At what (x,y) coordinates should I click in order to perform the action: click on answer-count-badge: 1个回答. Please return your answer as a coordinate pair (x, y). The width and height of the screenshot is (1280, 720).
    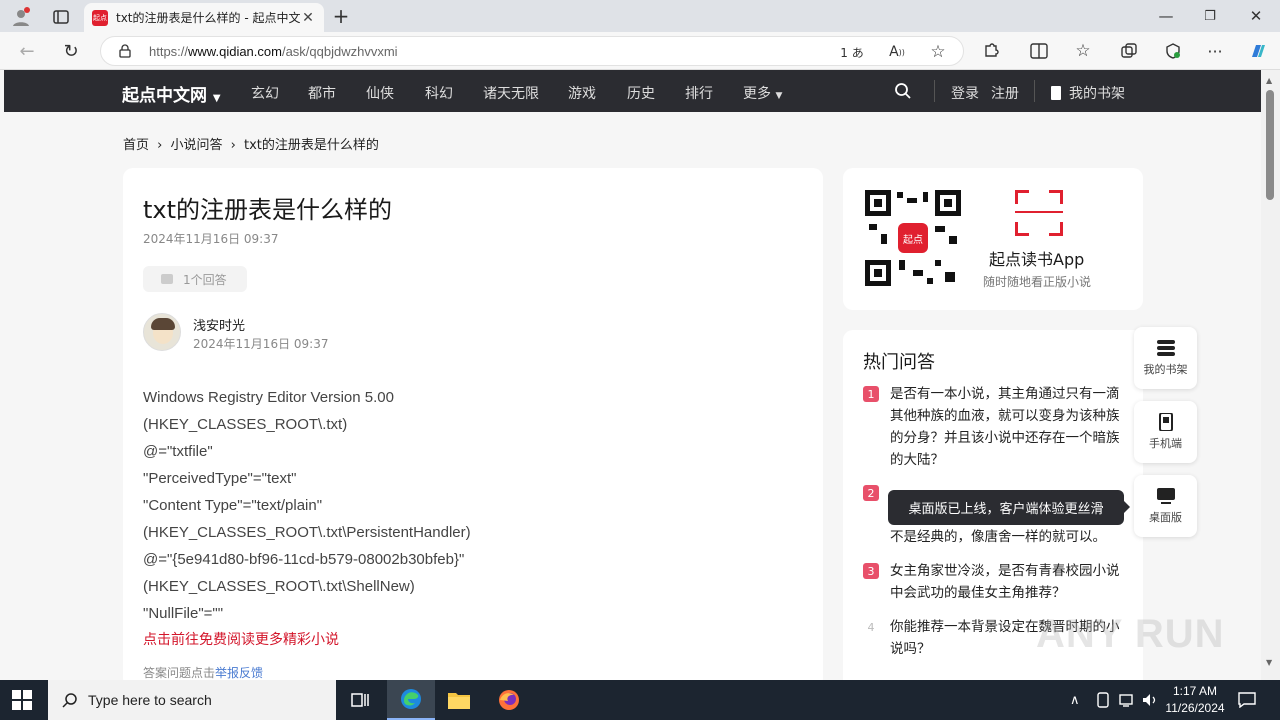
    Looking at the image, I should click on (195, 279).